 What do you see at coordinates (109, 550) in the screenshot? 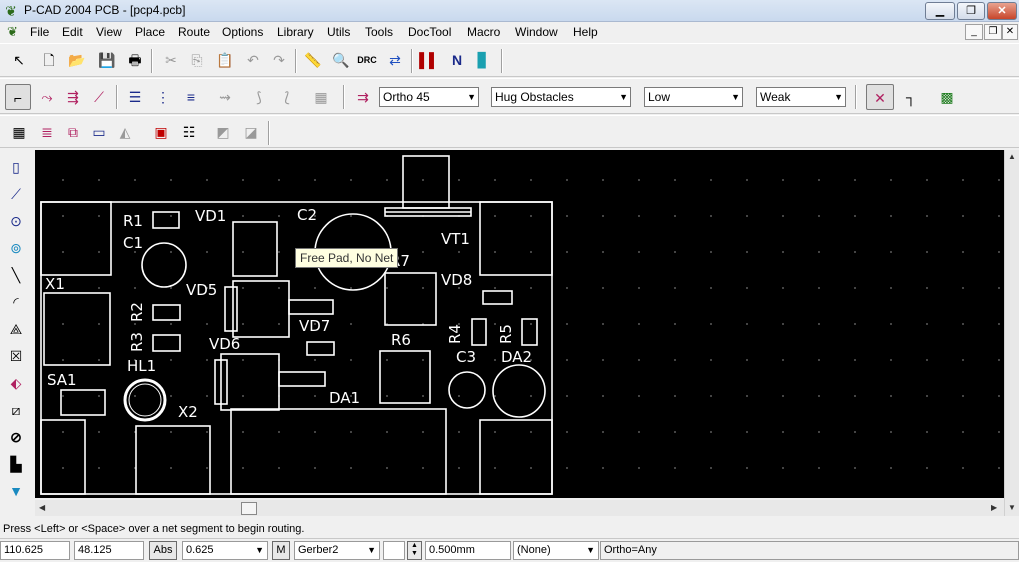
I see `y-coordinate-field: 48.125` at bounding box center [109, 550].